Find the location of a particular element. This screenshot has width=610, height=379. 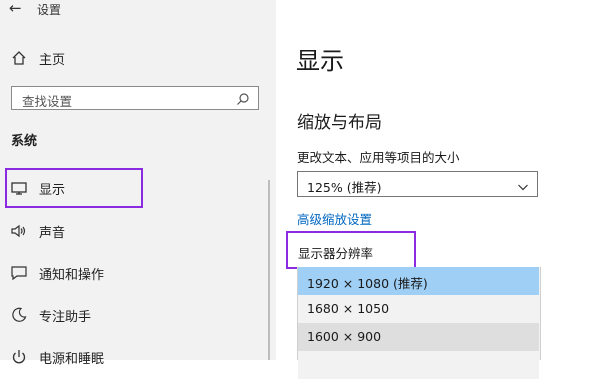

resolution-option-selected: 1920 × 1080 (推荐) is located at coordinates (418, 281).